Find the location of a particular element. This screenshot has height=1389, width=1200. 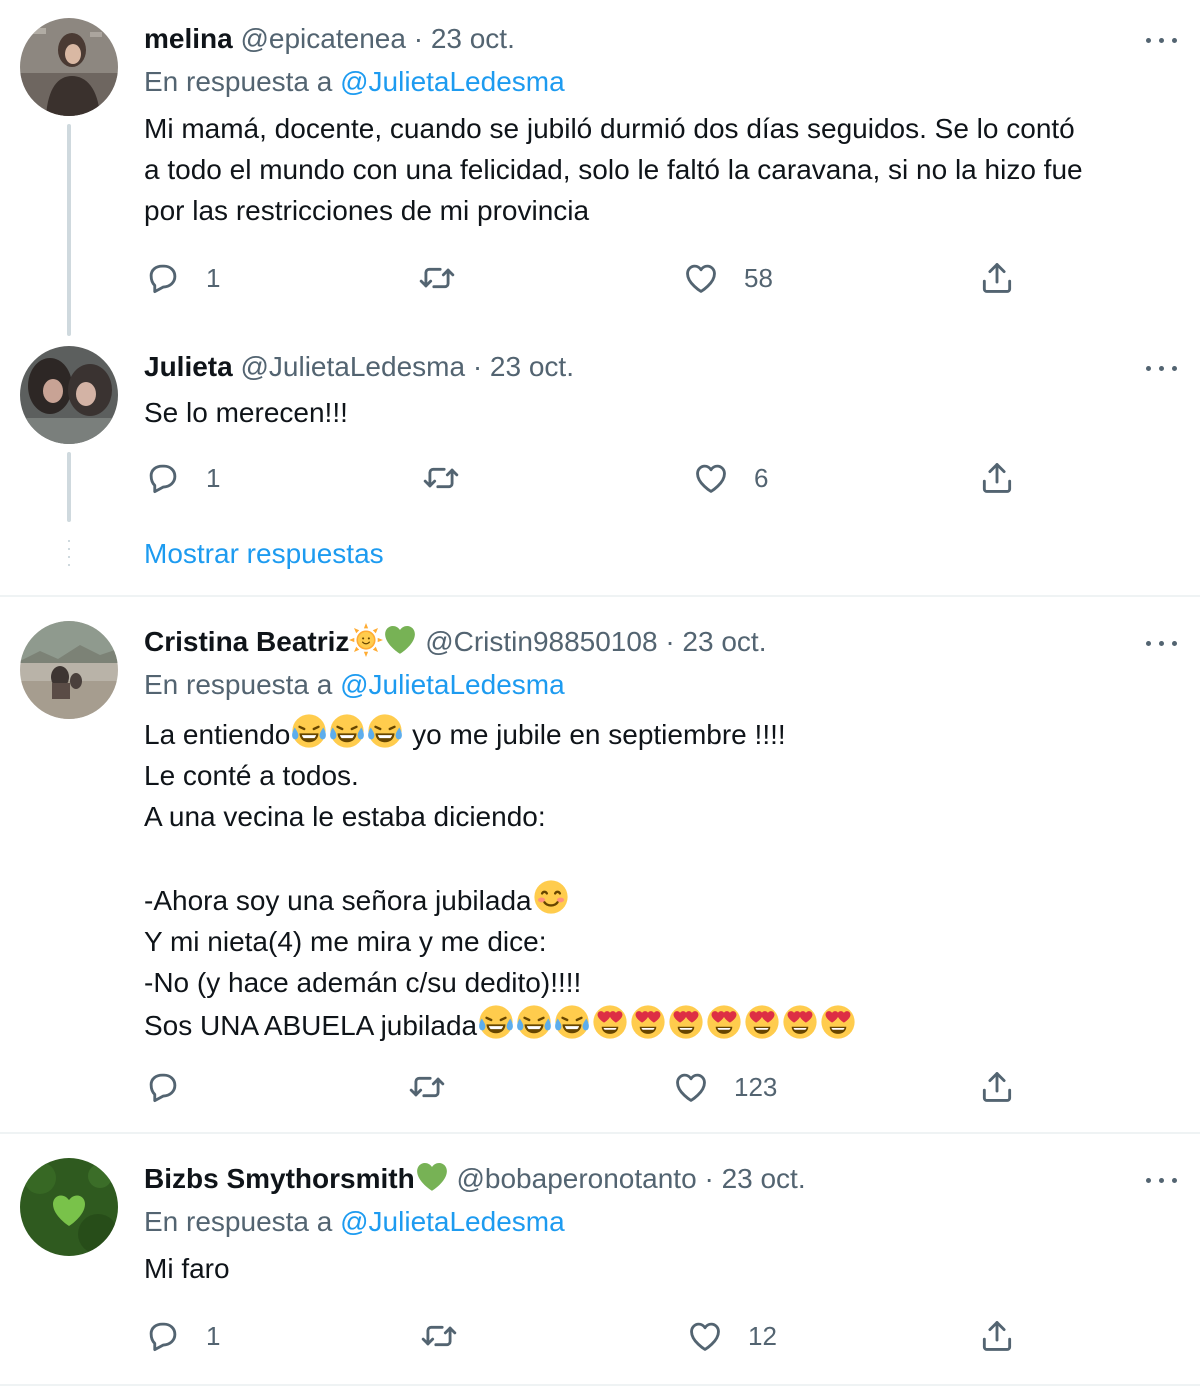

action-bar: 123 is located at coordinates (589, 1087).